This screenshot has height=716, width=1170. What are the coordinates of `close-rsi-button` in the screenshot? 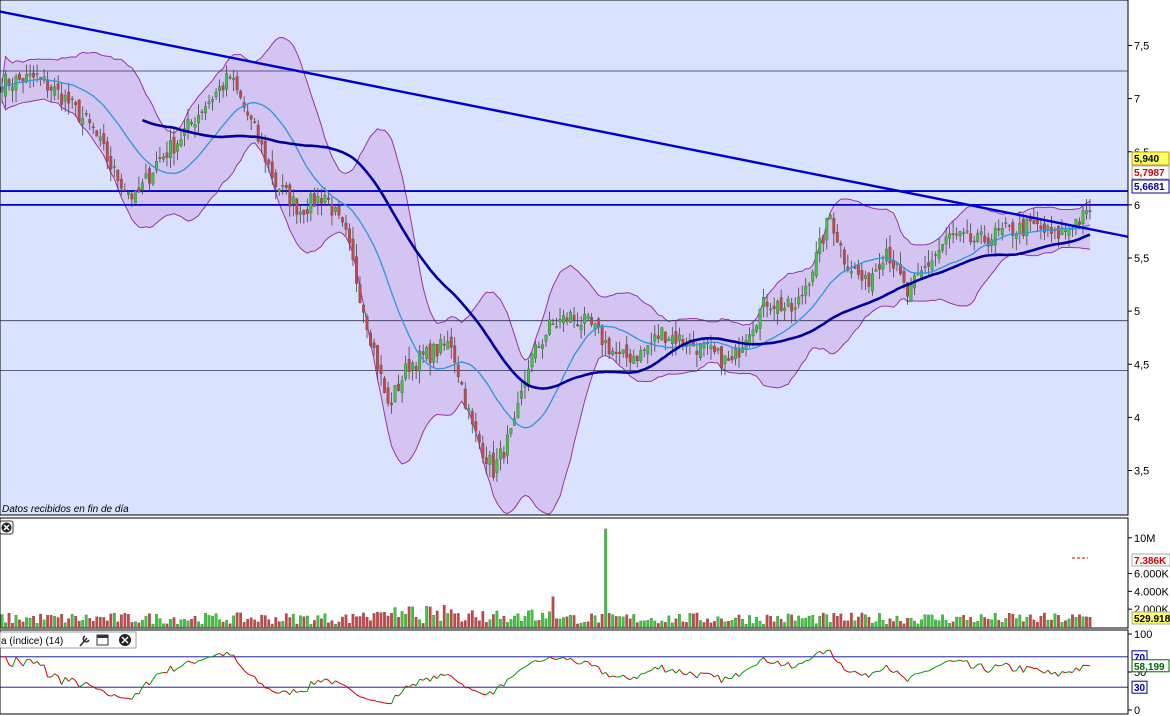 It's located at (125, 640).